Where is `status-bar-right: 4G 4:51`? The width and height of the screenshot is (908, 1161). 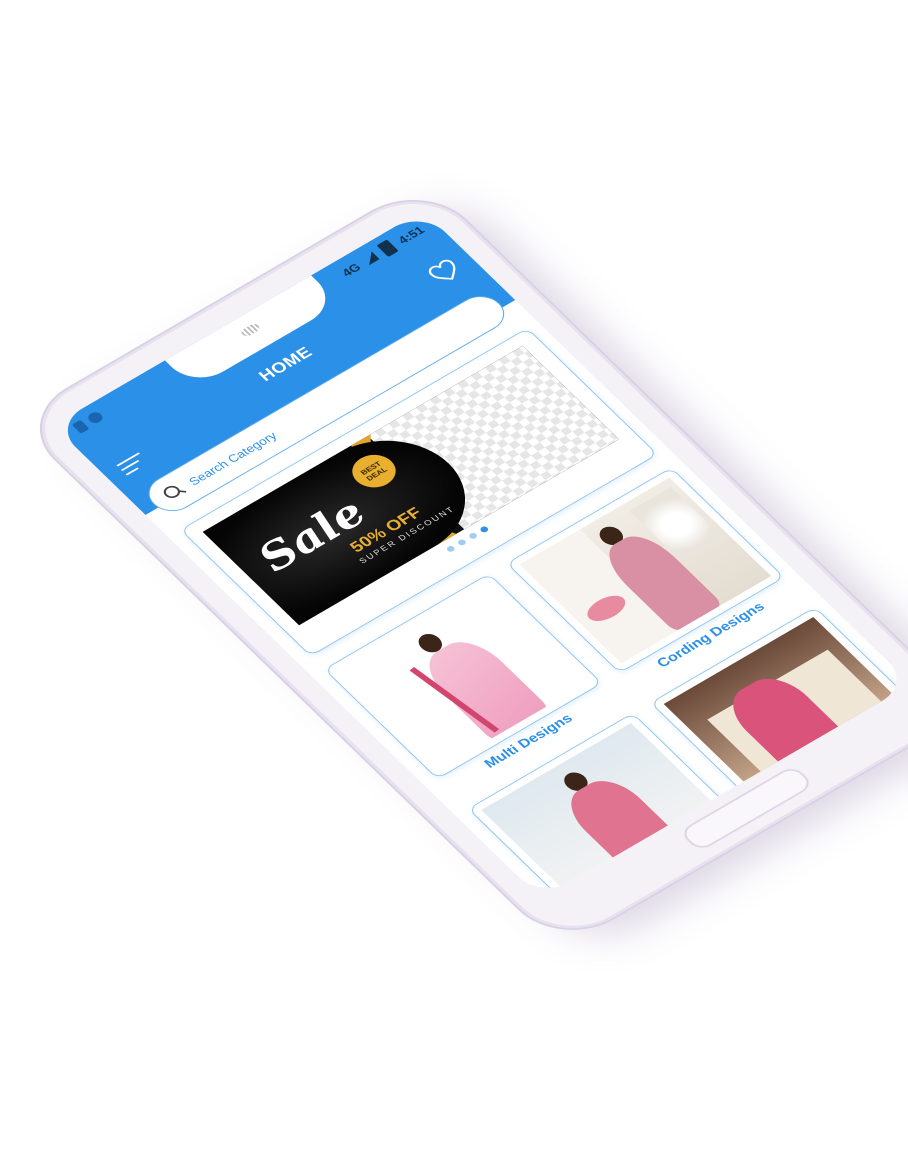 status-bar-right: 4G 4:51 is located at coordinates (382, 250).